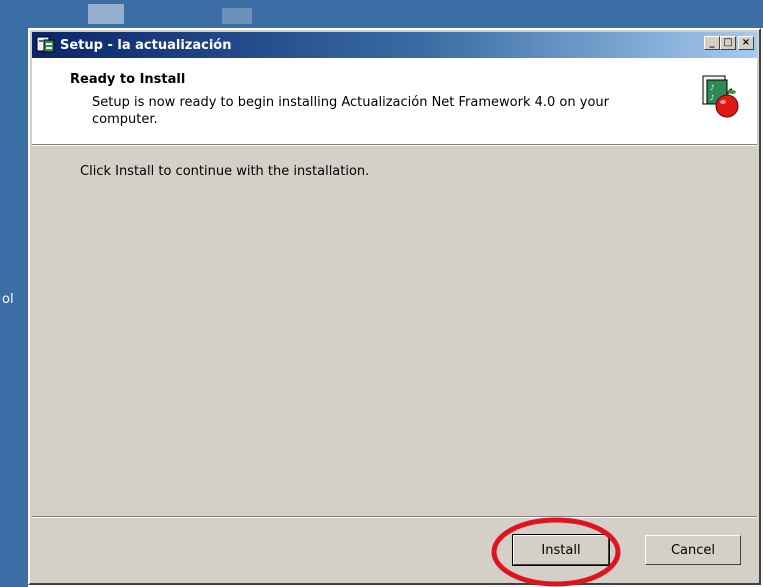 Image resolution: width=763 pixels, height=587 pixels. What do you see at coordinates (712, 43) in the screenshot?
I see `minimize-button: _` at bounding box center [712, 43].